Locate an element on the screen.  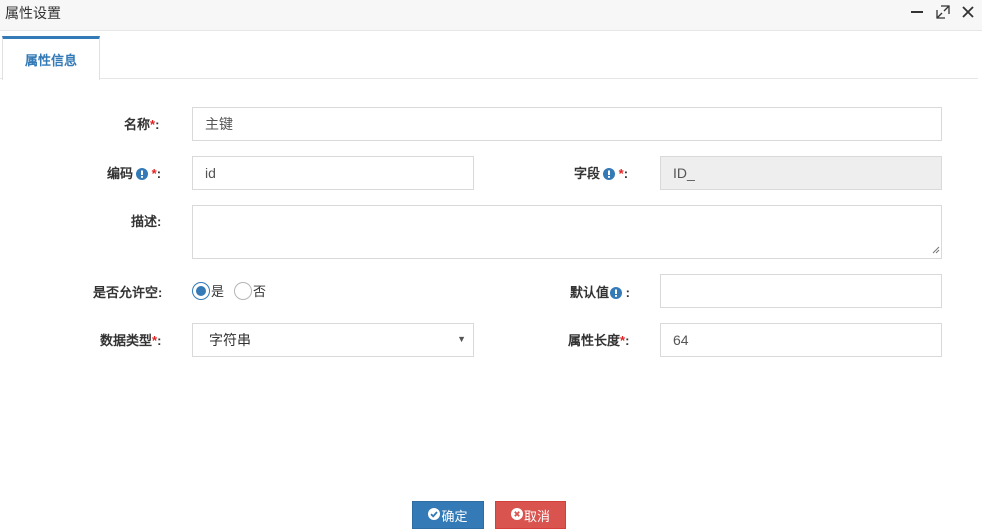
tab-property-info: 属性信息 is located at coordinates (51, 58).